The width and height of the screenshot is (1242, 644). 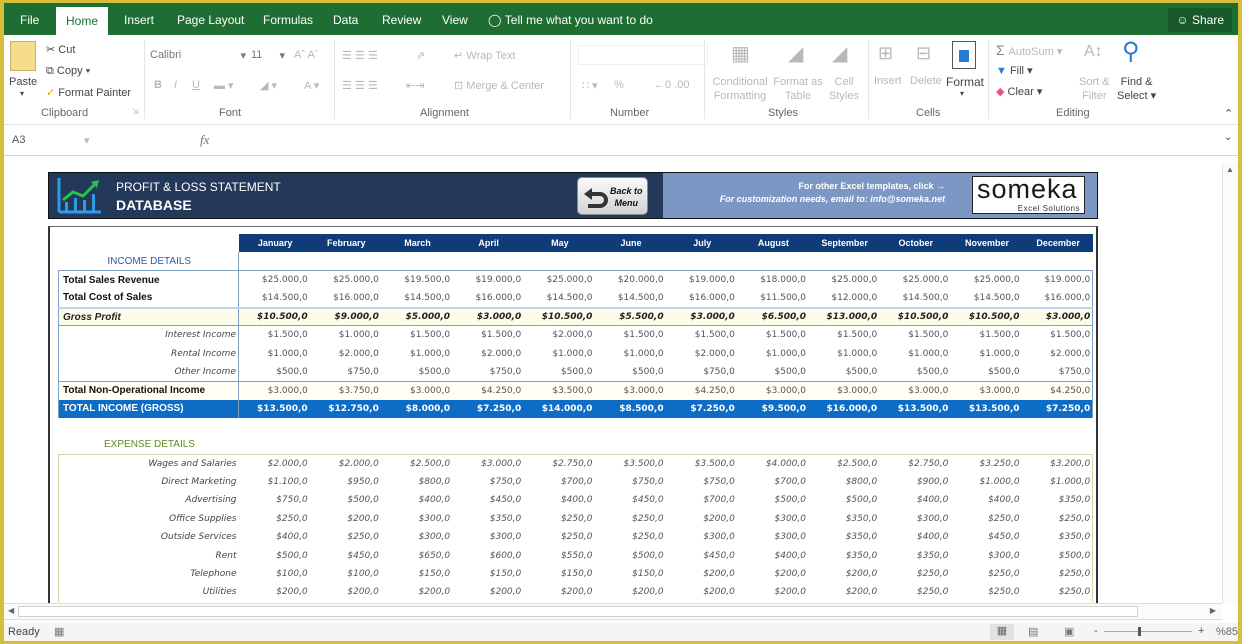 What do you see at coordinates (148, 463) in the screenshot?
I see `row-label: Wages and Salaries` at bounding box center [148, 463].